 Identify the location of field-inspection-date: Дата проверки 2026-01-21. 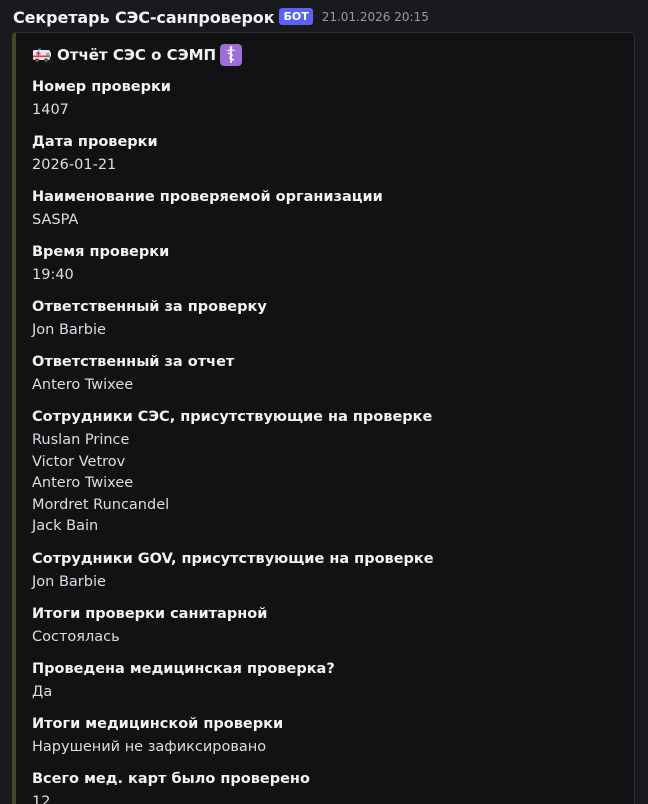
(327, 155).